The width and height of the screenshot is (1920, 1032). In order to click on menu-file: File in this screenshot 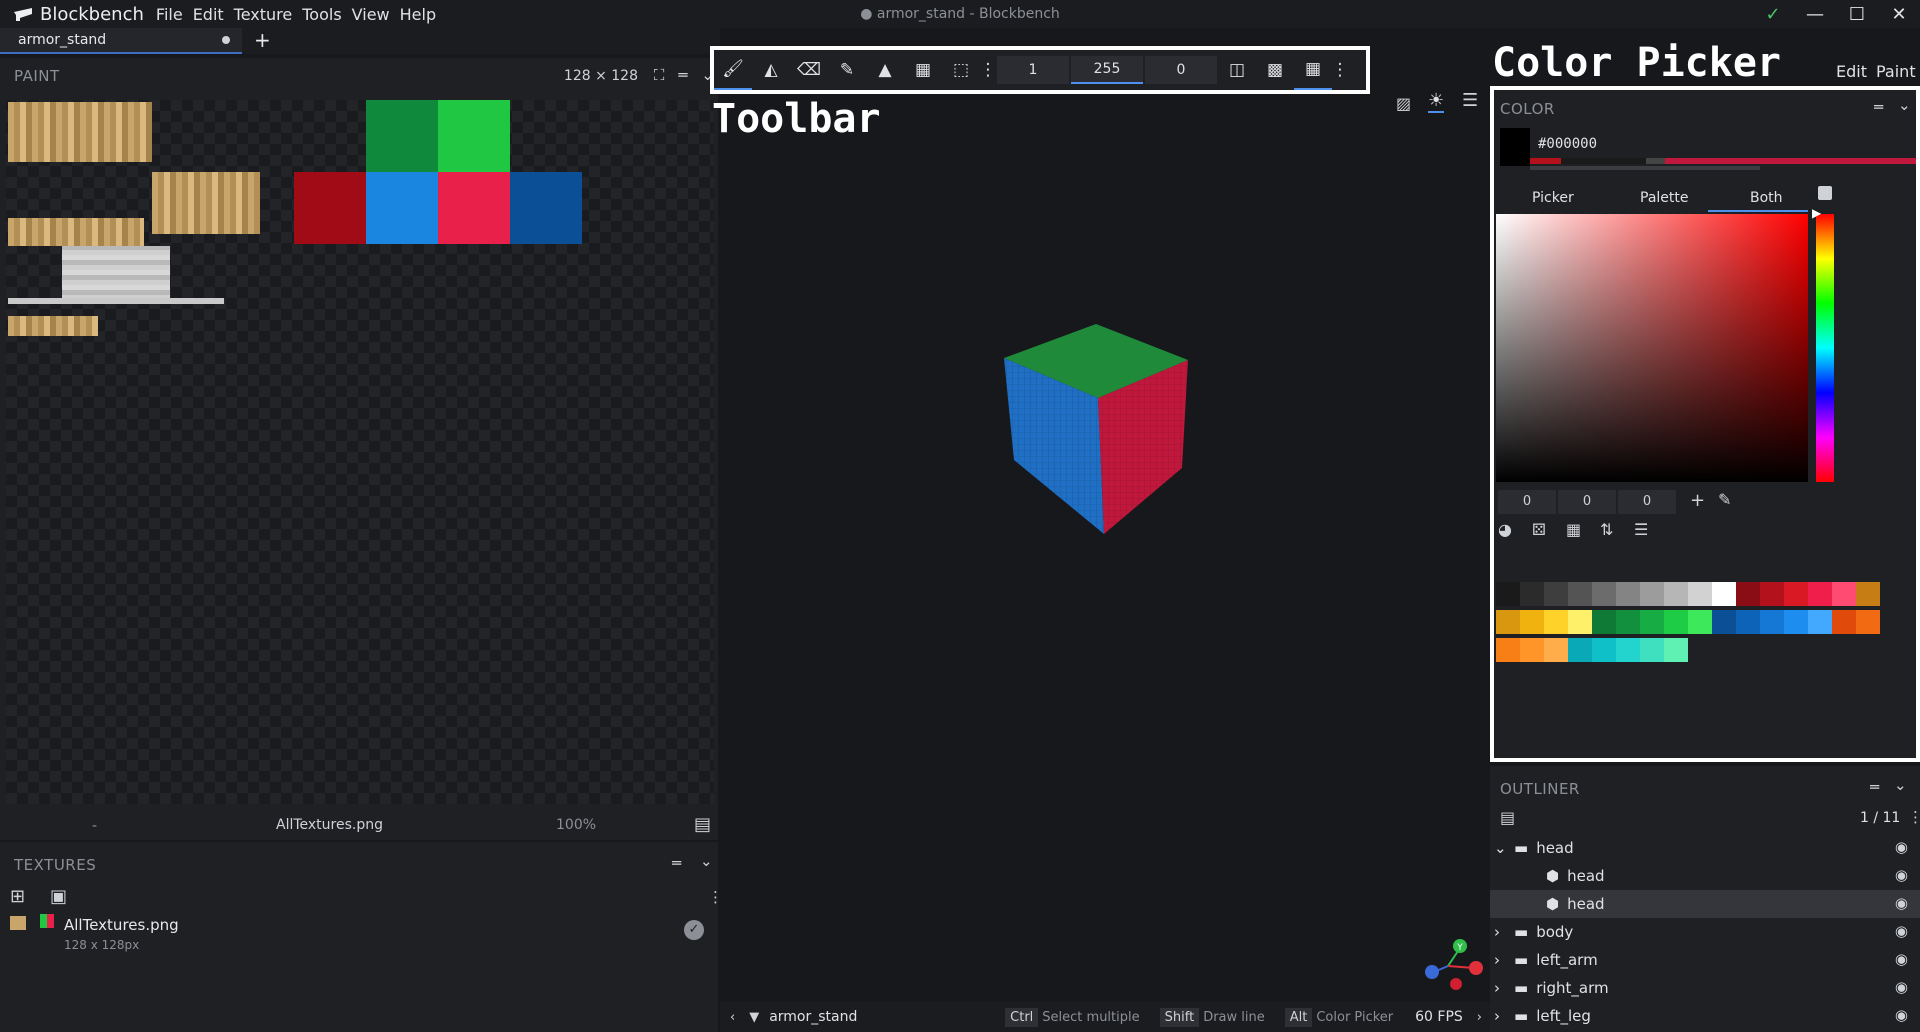, I will do `click(169, 14)`.